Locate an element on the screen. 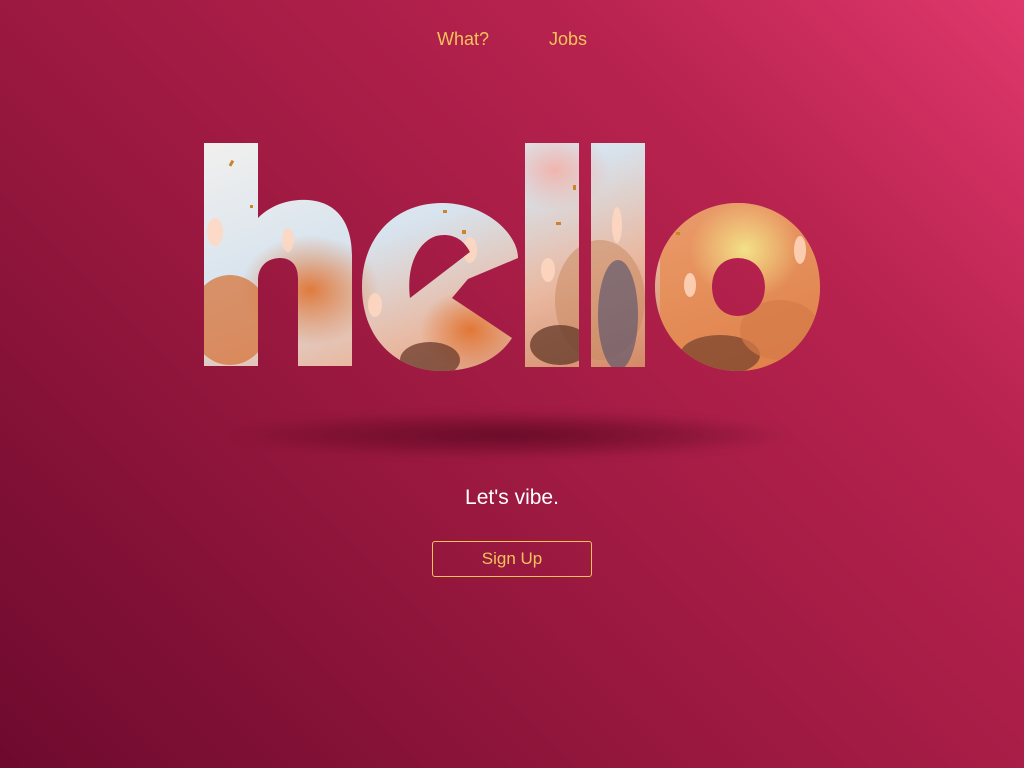 The height and width of the screenshot is (768, 1024). sign-up-button: Sign Up is located at coordinates (512, 559).